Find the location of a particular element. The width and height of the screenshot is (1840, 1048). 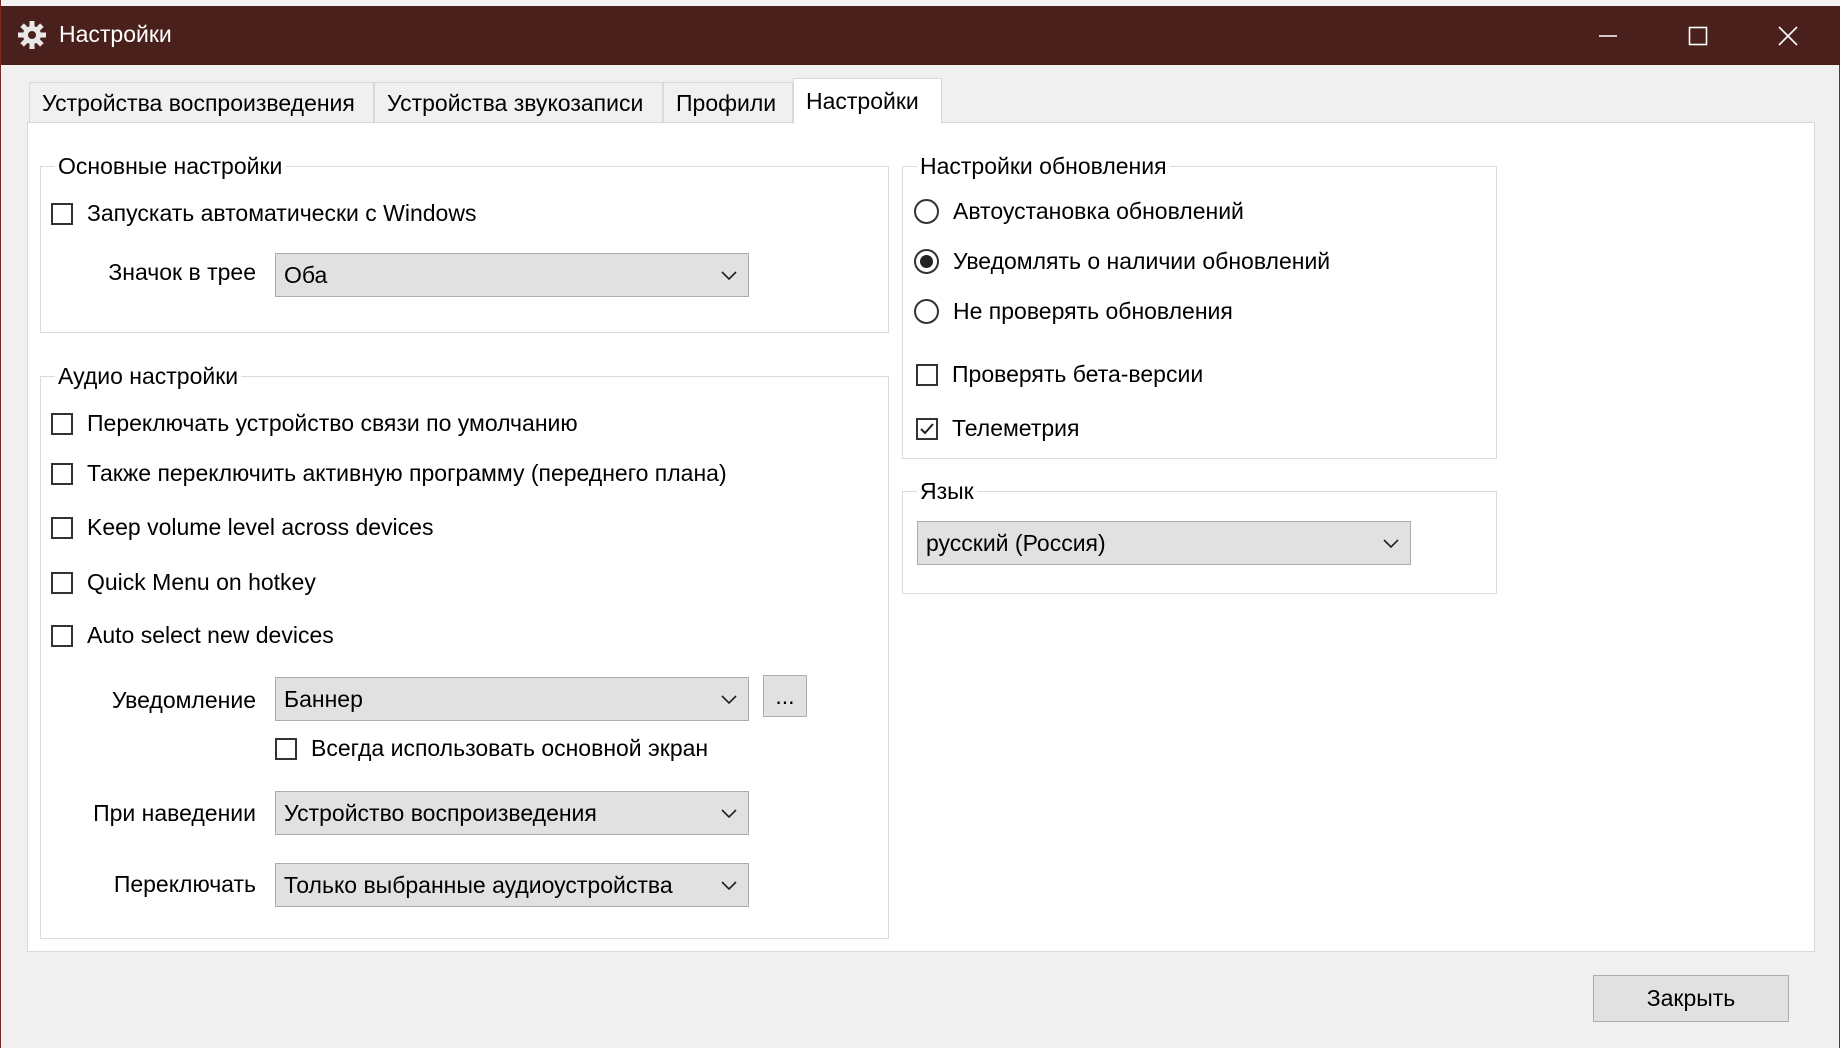

notification-label: Уведомление is located at coordinates (183, 700).